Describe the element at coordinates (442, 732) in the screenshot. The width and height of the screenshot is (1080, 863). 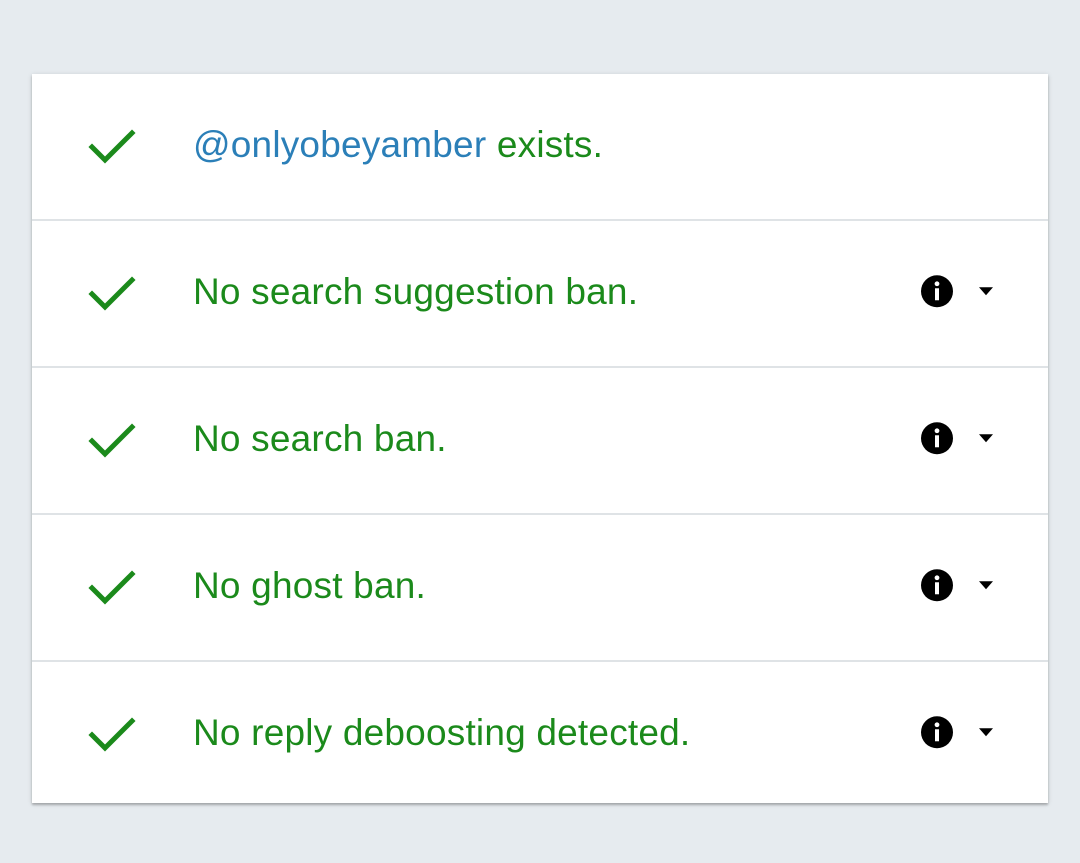
I see `result-label: No reply deboosting detected.` at that location.